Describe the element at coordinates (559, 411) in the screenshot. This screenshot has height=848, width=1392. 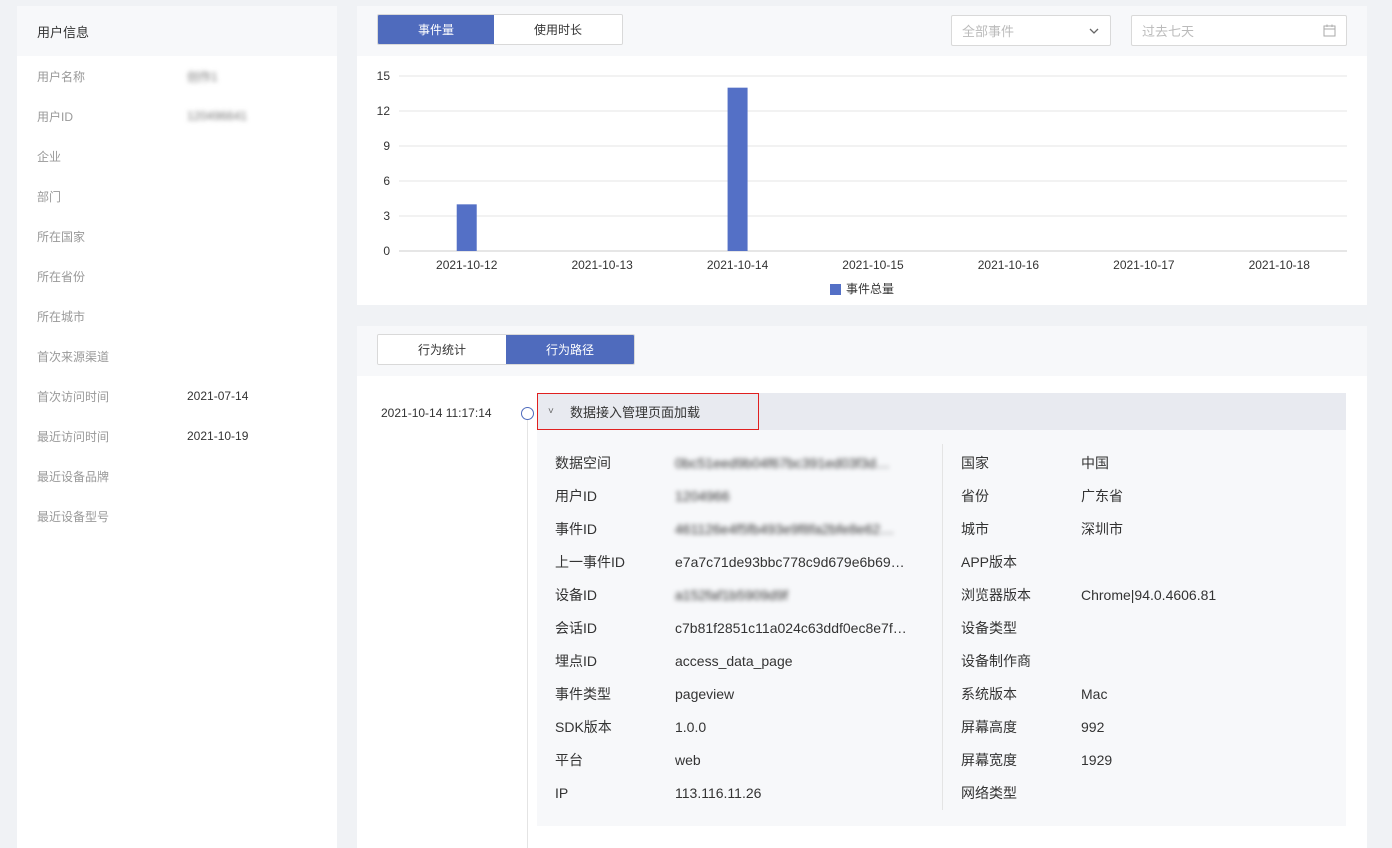
I see `chevron-down-icon: ˅` at that location.